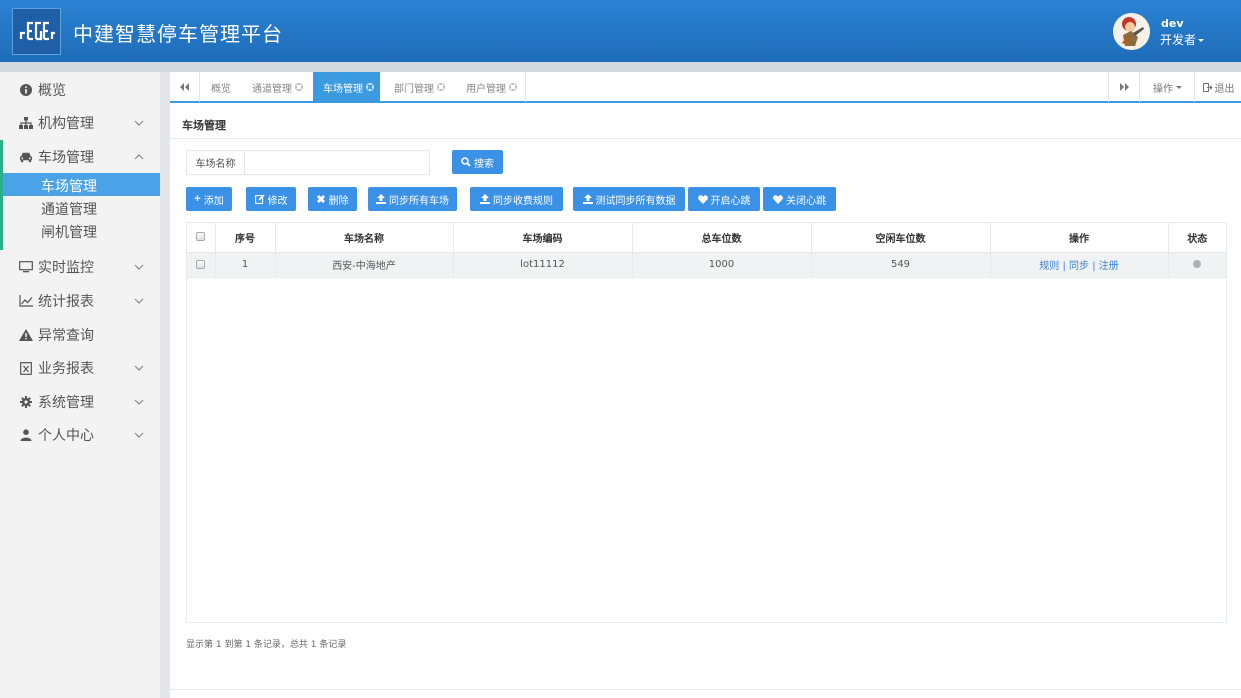 The image size is (1241, 698). Describe the element at coordinates (620, 67) in the screenshot. I see `header-separator` at that location.